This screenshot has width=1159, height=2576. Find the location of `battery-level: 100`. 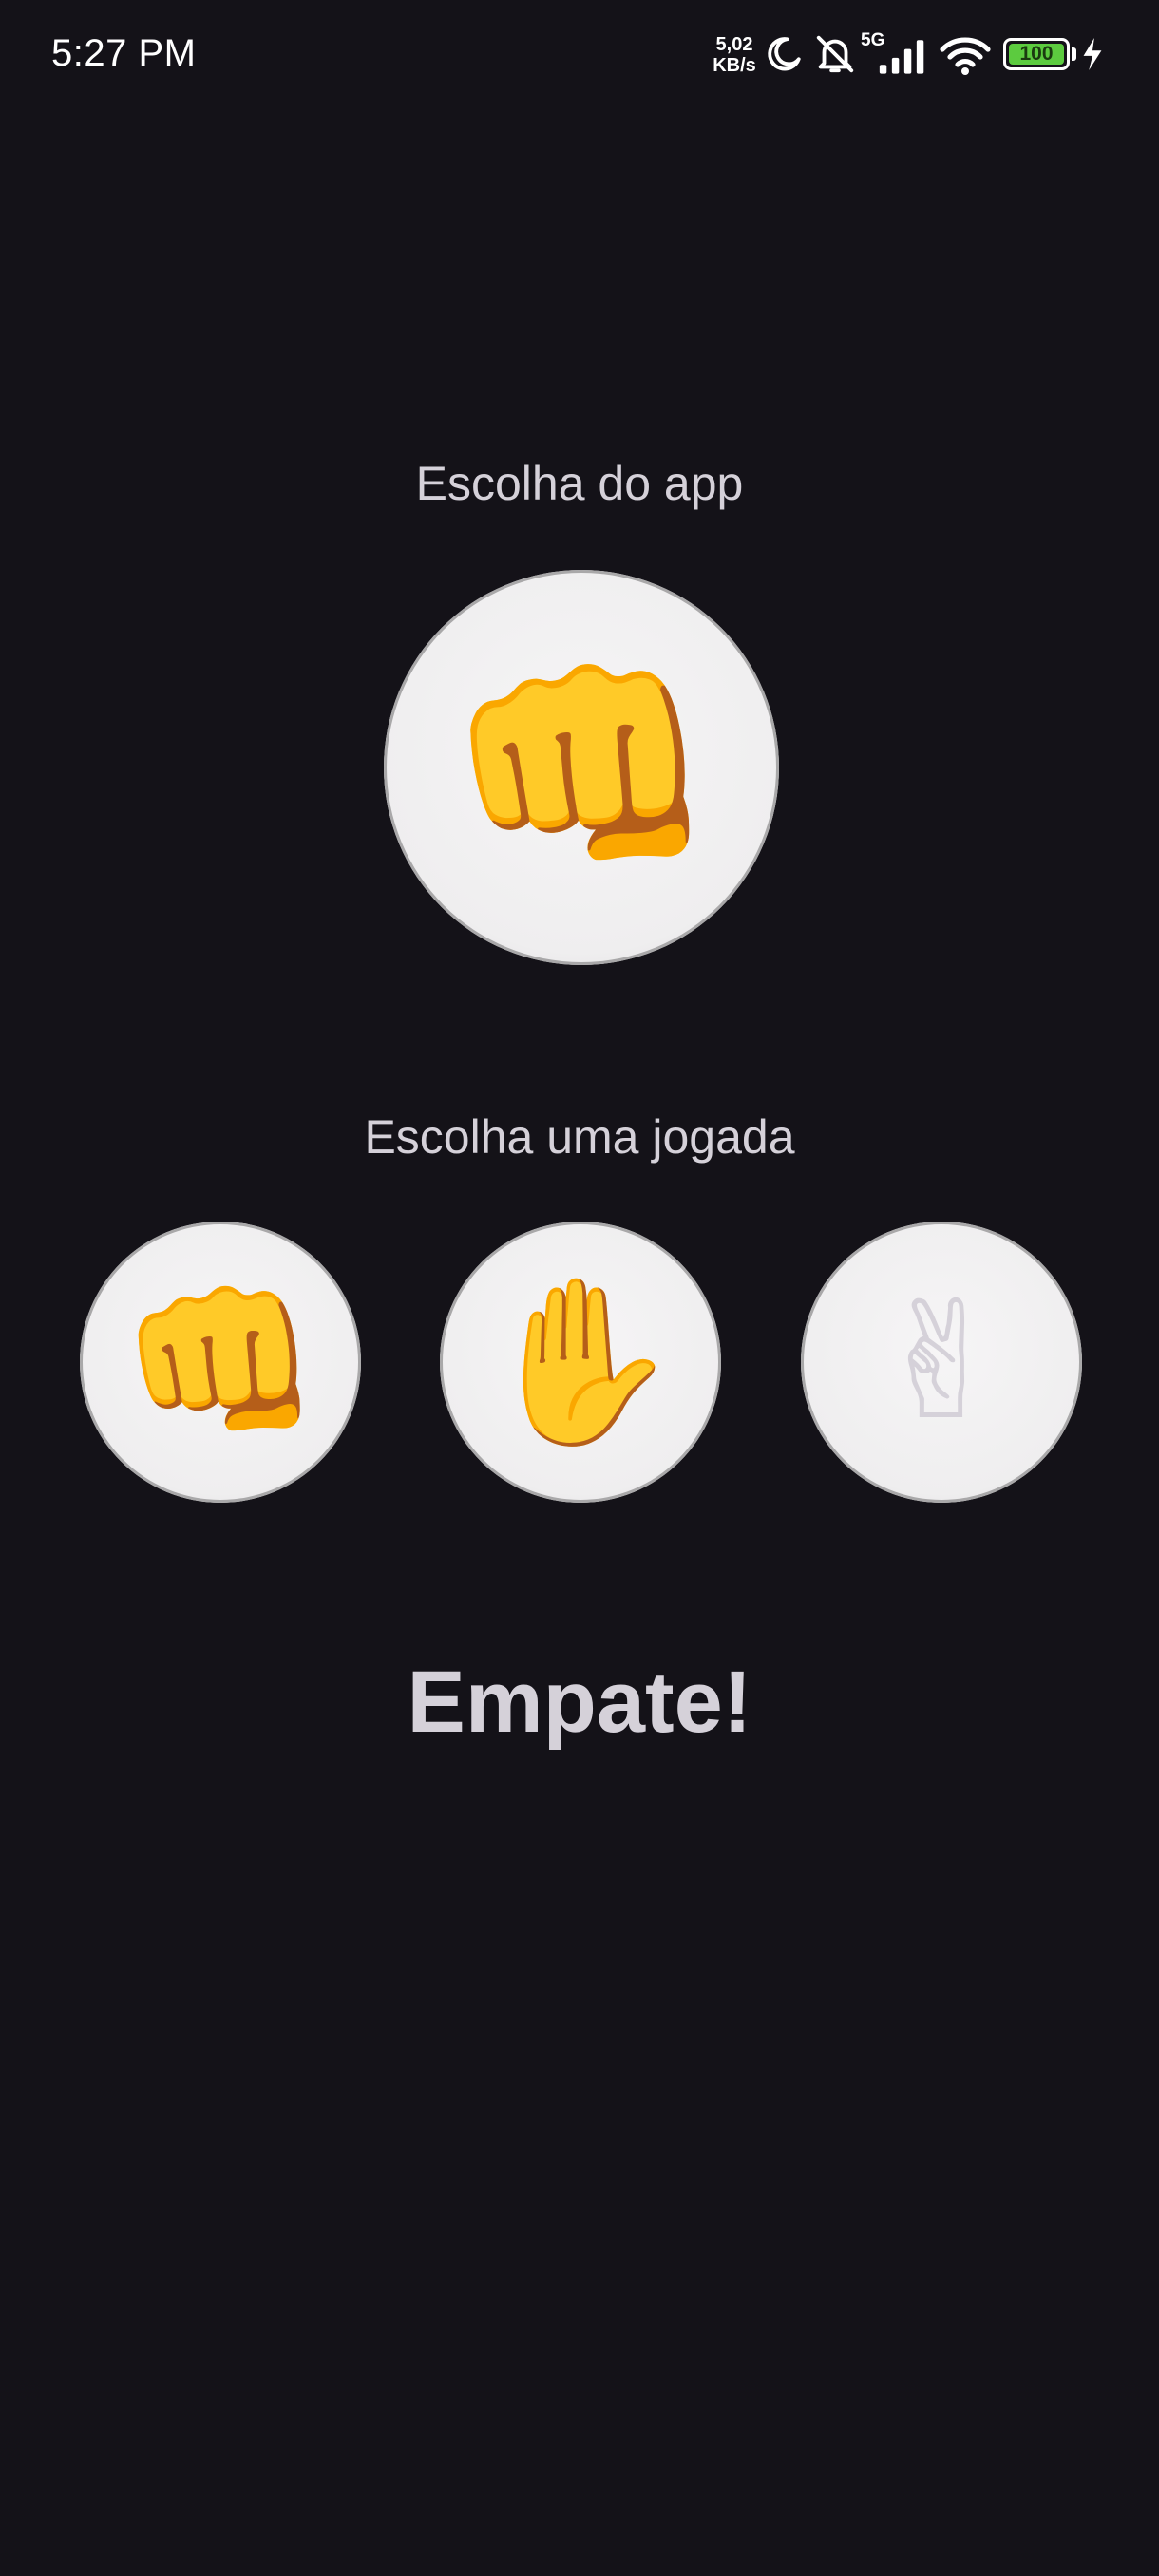

battery-level: 100 is located at coordinates (1036, 54).